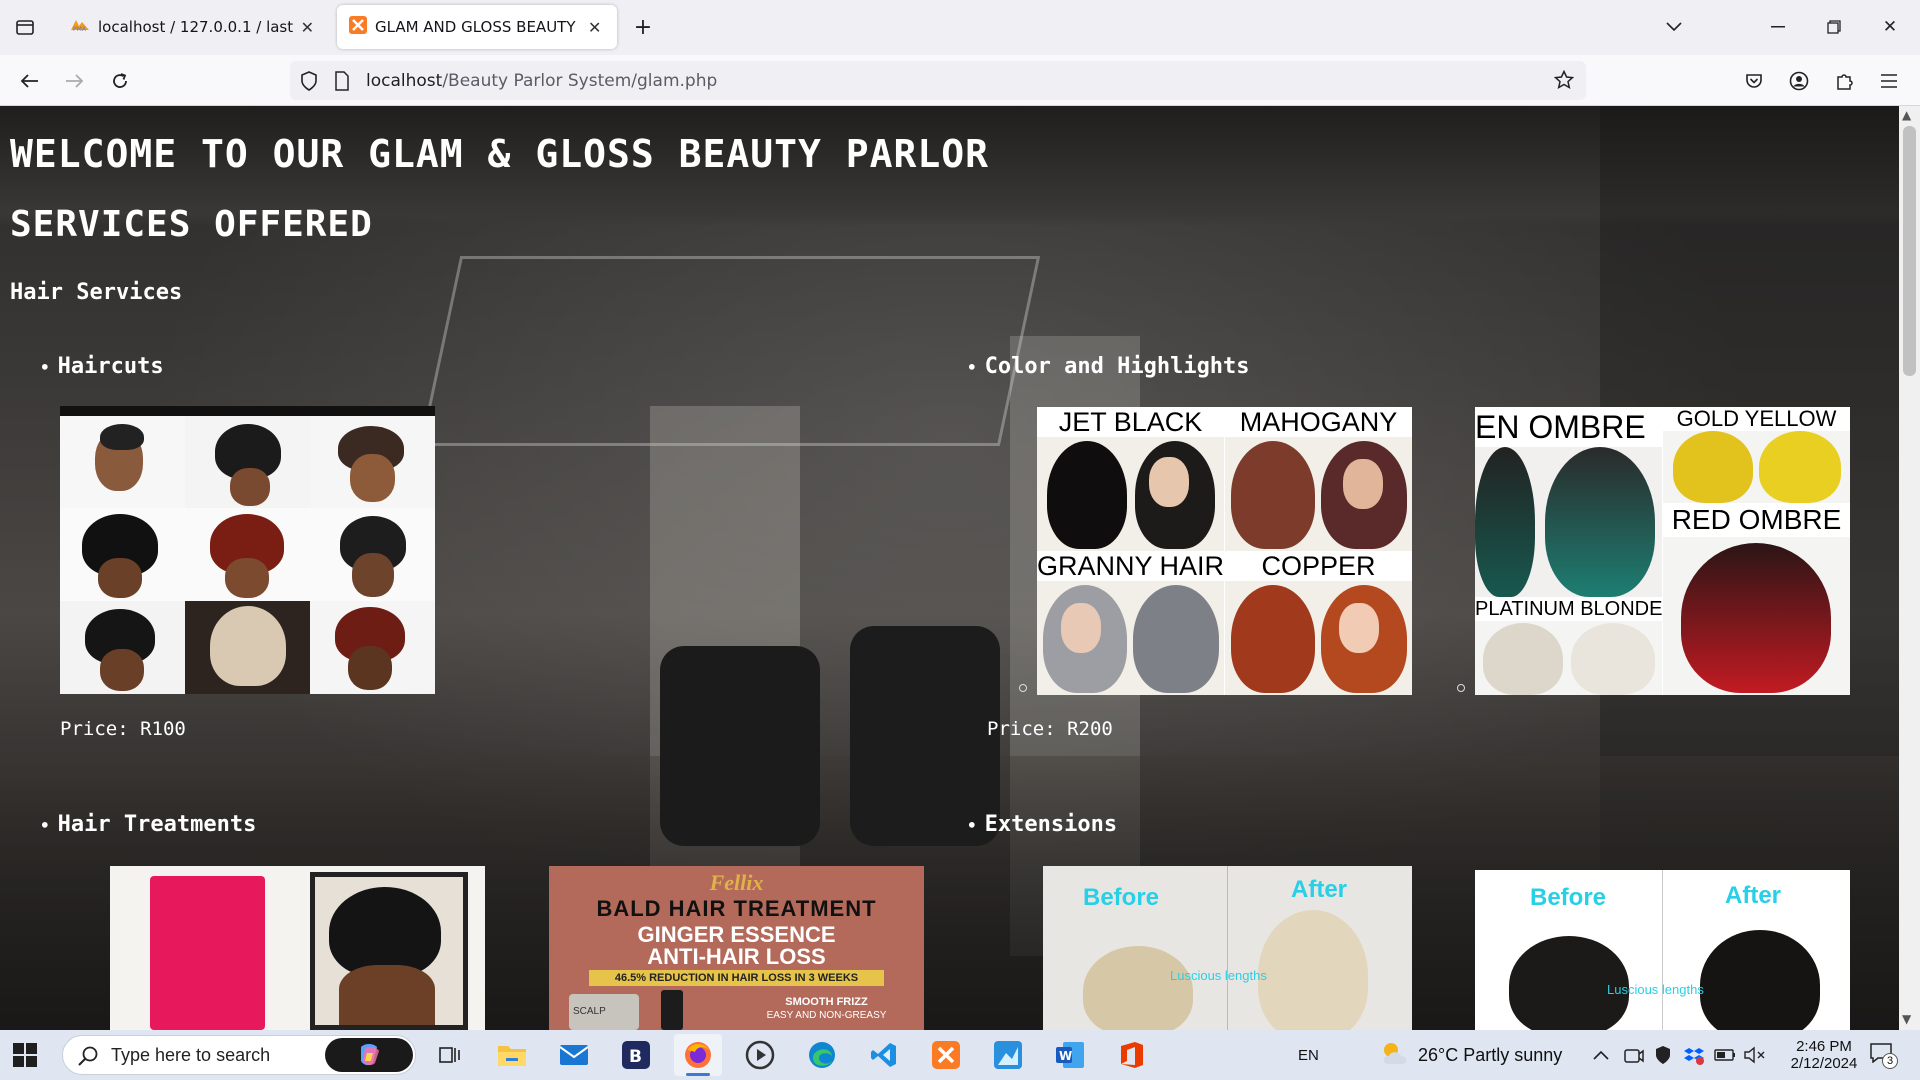 The height and width of the screenshot is (1080, 1920). What do you see at coordinates (698, 1055) in the screenshot?
I see `firefox-icon` at bounding box center [698, 1055].